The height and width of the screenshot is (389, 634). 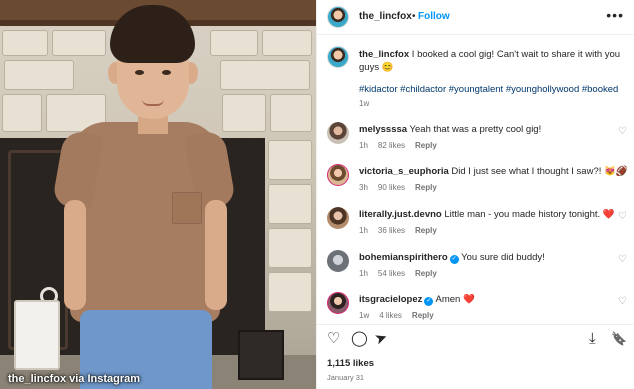 What do you see at coordinates (153, 102) in the screenshot?
I see `boy-smile` at bounding box center [153, 102].